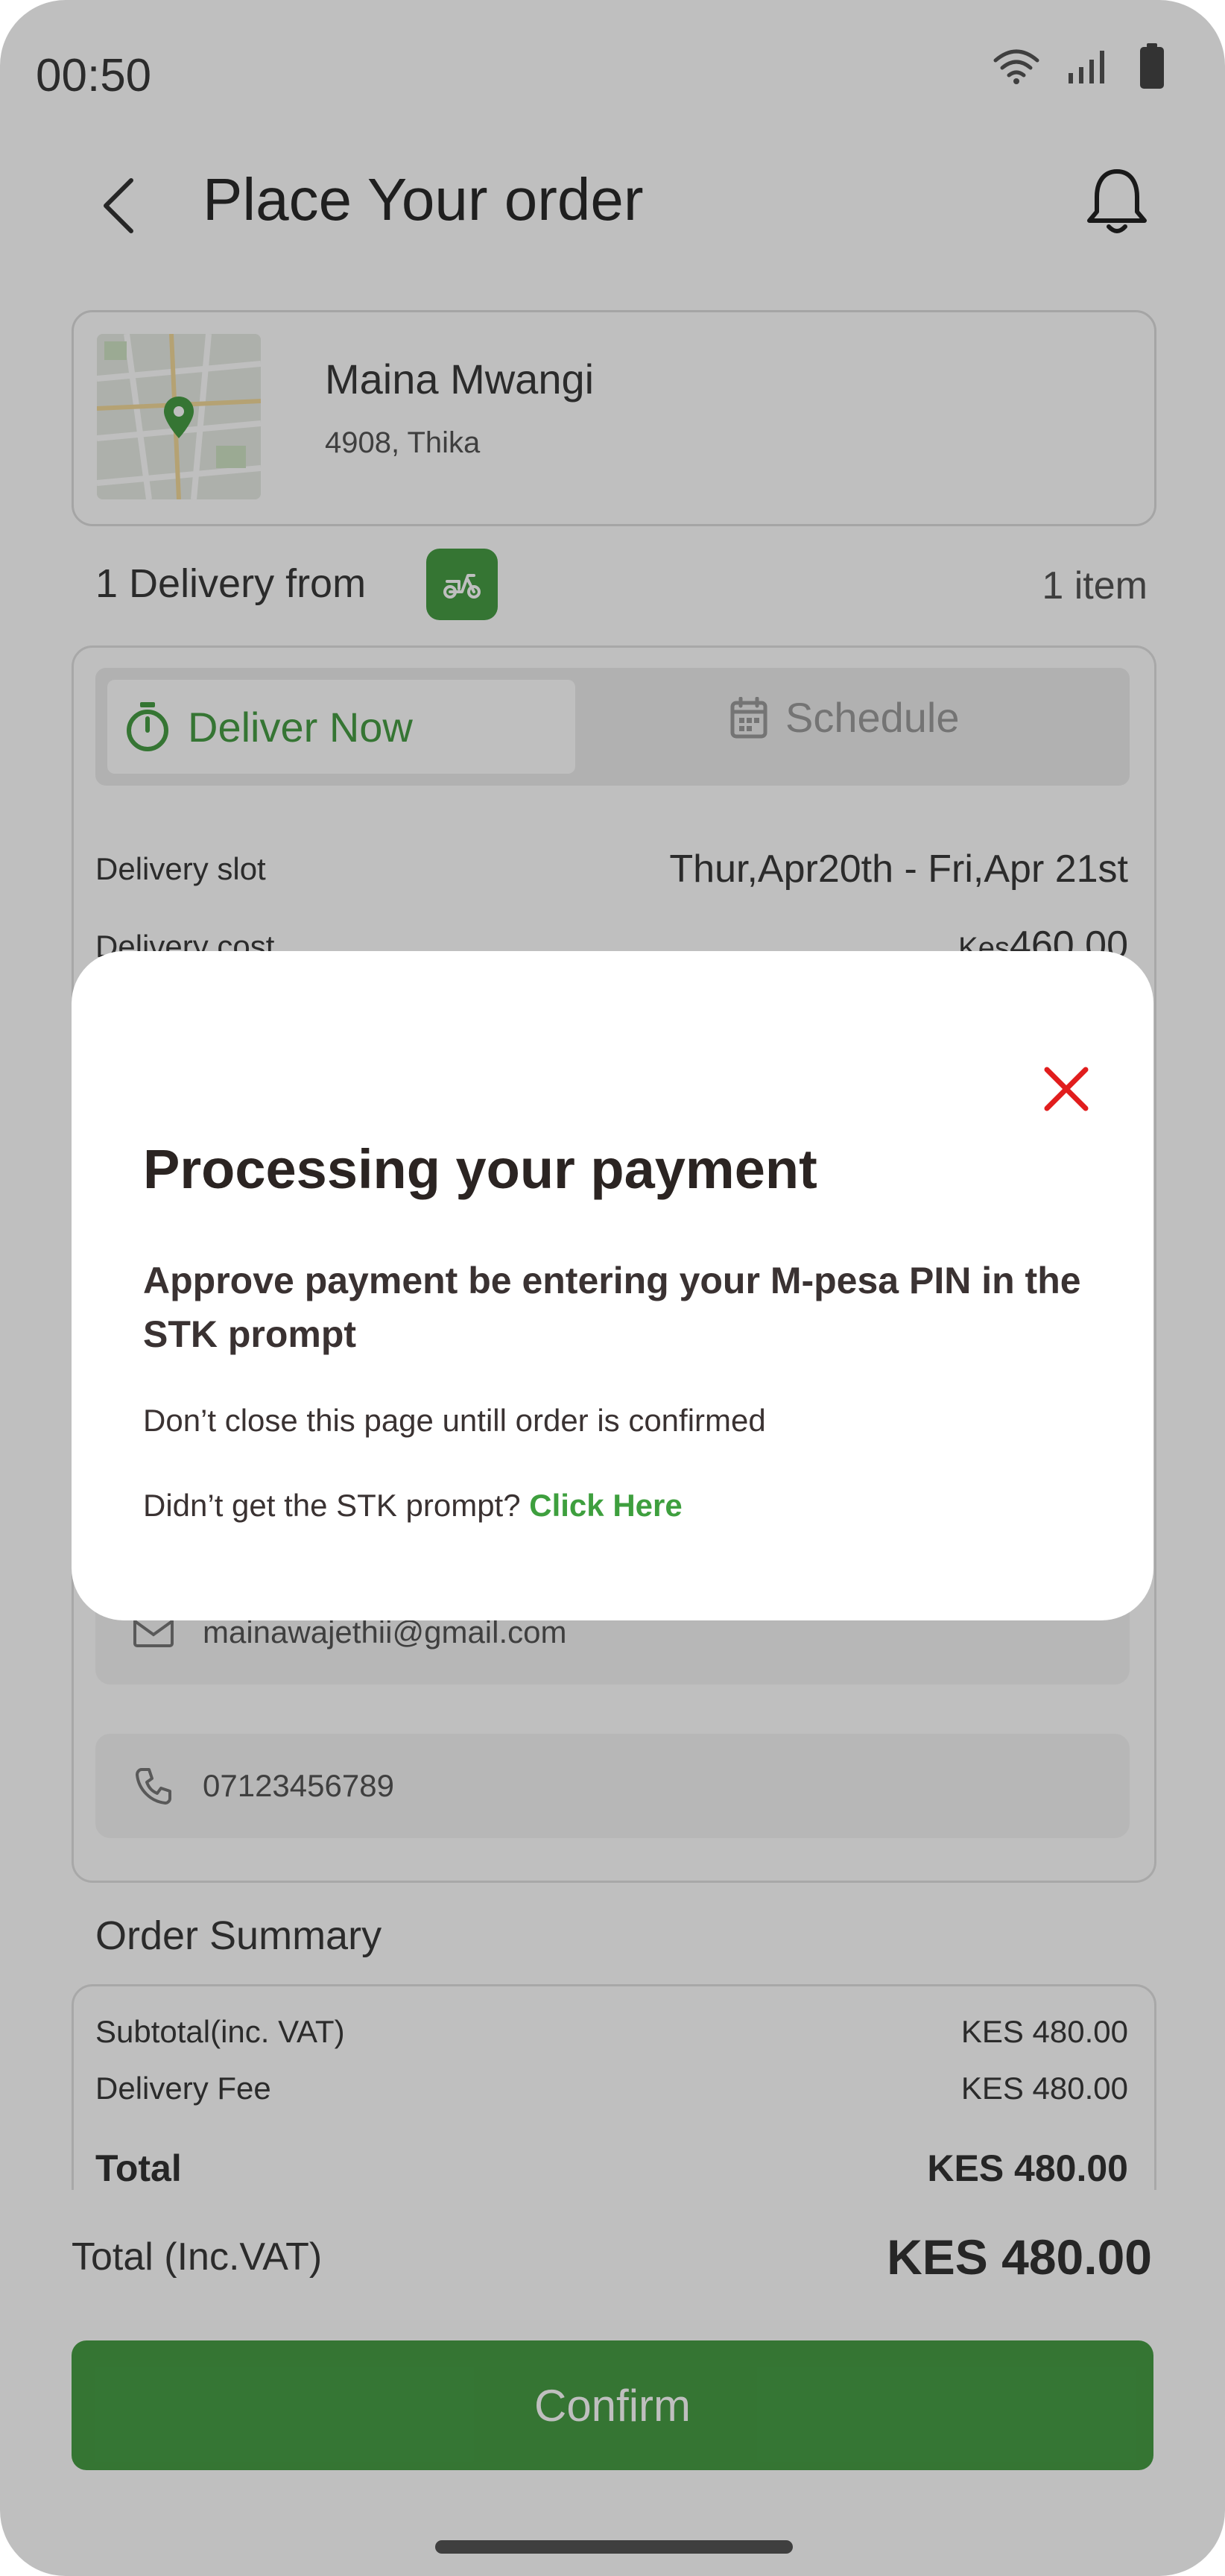  Describe the element at coordinates (606, 1505) in the screenshot. I see `click-here-link: Click Here` at that location.